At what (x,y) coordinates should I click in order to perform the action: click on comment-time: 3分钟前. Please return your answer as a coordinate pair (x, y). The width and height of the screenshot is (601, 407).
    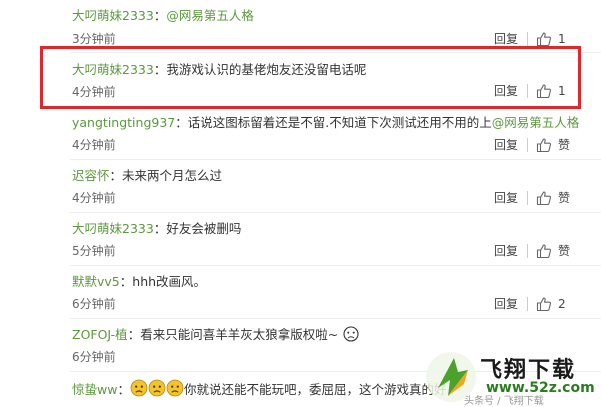
    Looking at the image, I should click on (94, 39).